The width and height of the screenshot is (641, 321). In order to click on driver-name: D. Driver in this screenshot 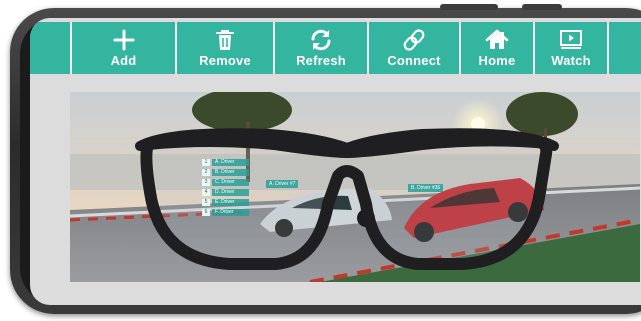, I will do `click(230, 192)`.